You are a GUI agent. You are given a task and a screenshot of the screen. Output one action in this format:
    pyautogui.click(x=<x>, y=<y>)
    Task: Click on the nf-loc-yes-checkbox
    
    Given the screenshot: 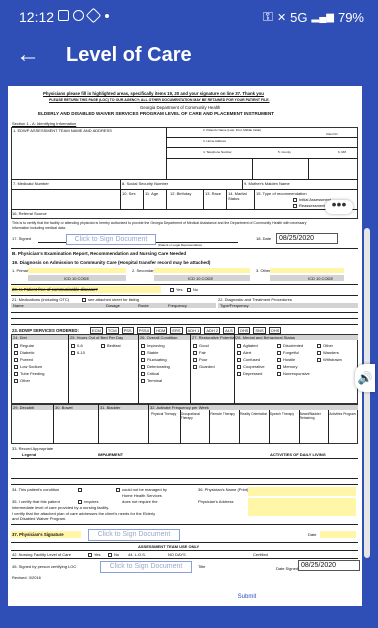 What is the action you would take?
    pyautogui.click(x=90, y=555)
    